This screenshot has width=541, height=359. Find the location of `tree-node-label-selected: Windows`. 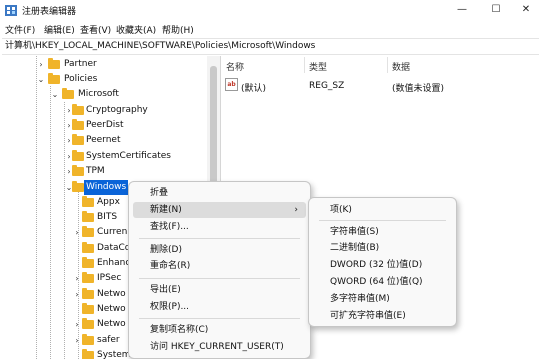

tree-node-label-selected: Windows is located at coordinates (106, 187).